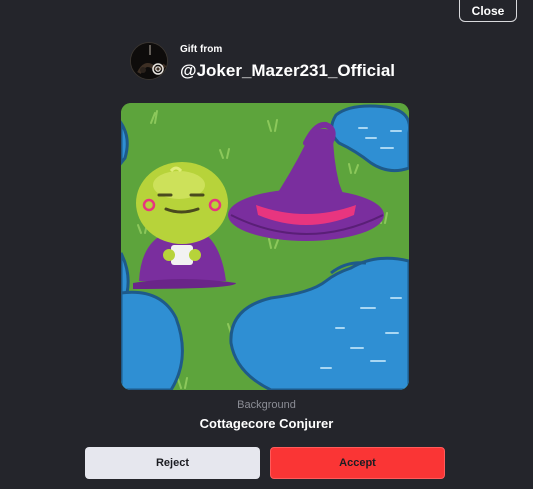 The image size is (533, 489). Describe the element at coordinates (288, 70) in the screenshot. I see `sender-username: @Joker_Mazer231_Official` at that location.